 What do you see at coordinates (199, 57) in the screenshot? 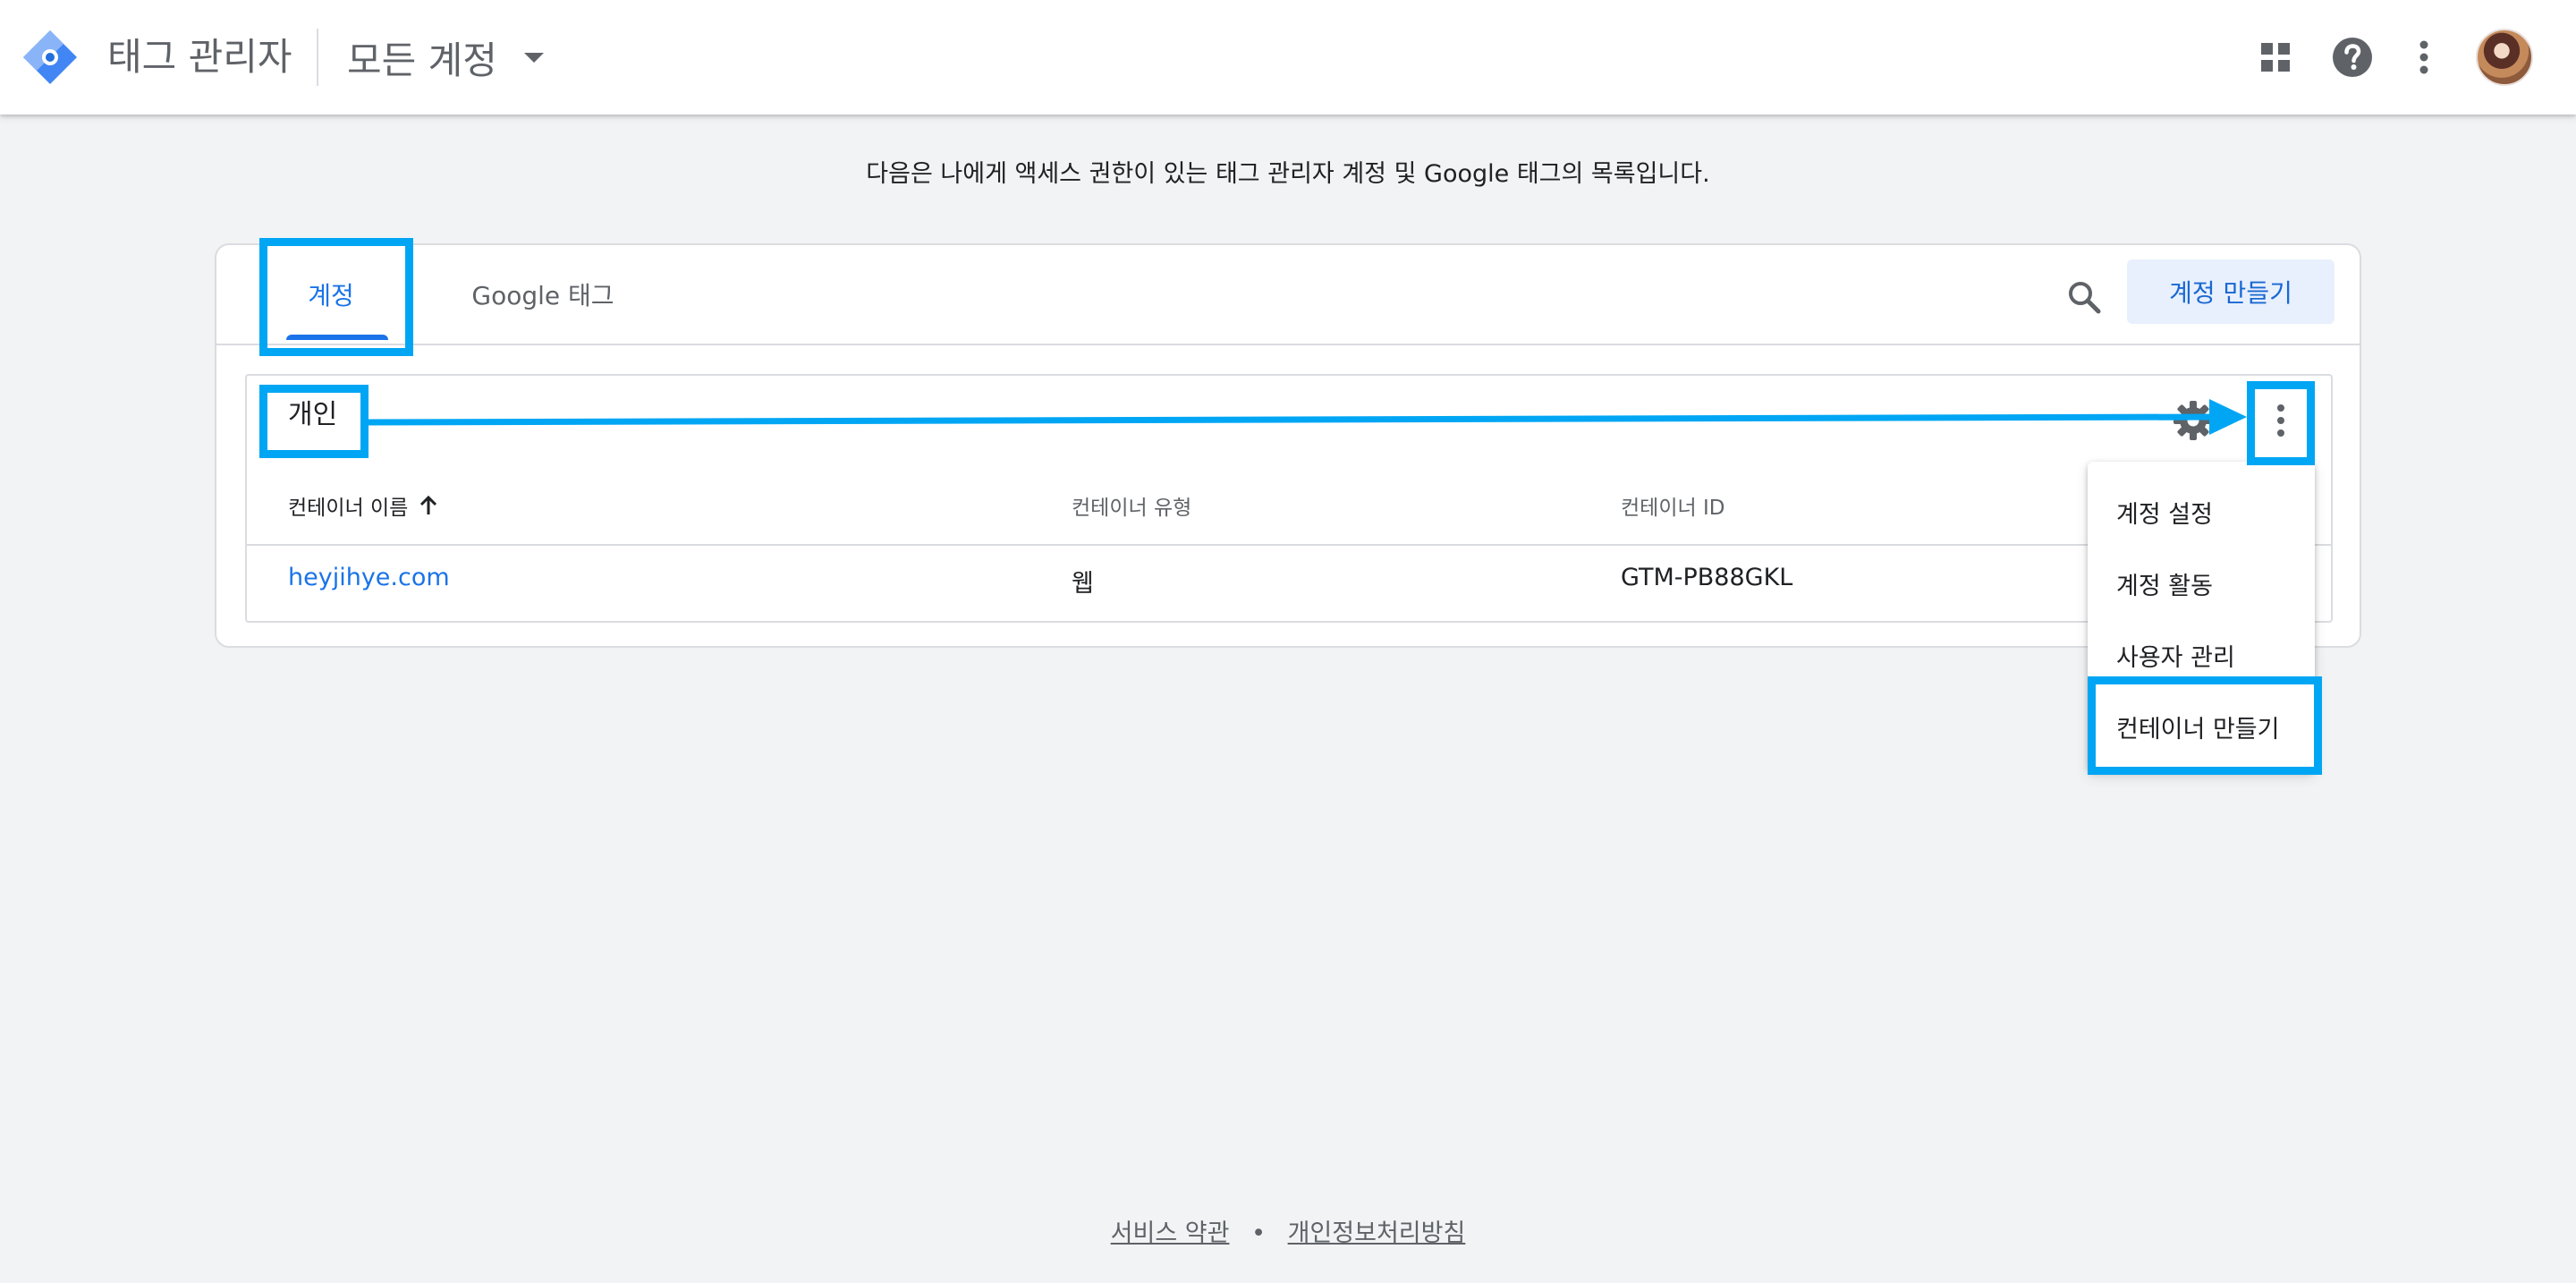
I see `product-name: 태그 관리자` at bounding box center [199, 57].